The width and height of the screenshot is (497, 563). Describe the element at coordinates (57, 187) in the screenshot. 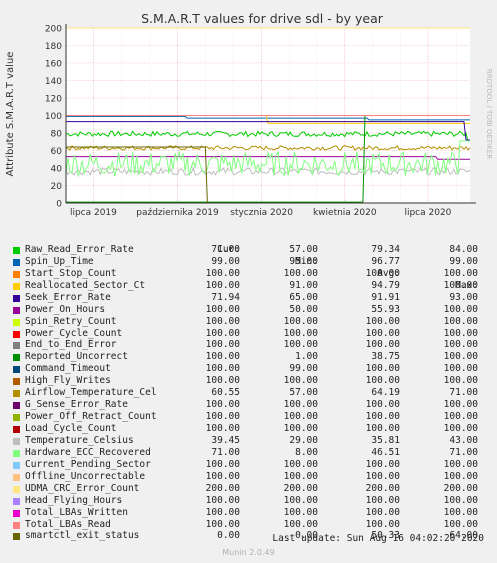

I see `y-tick-label: 20` at that location.